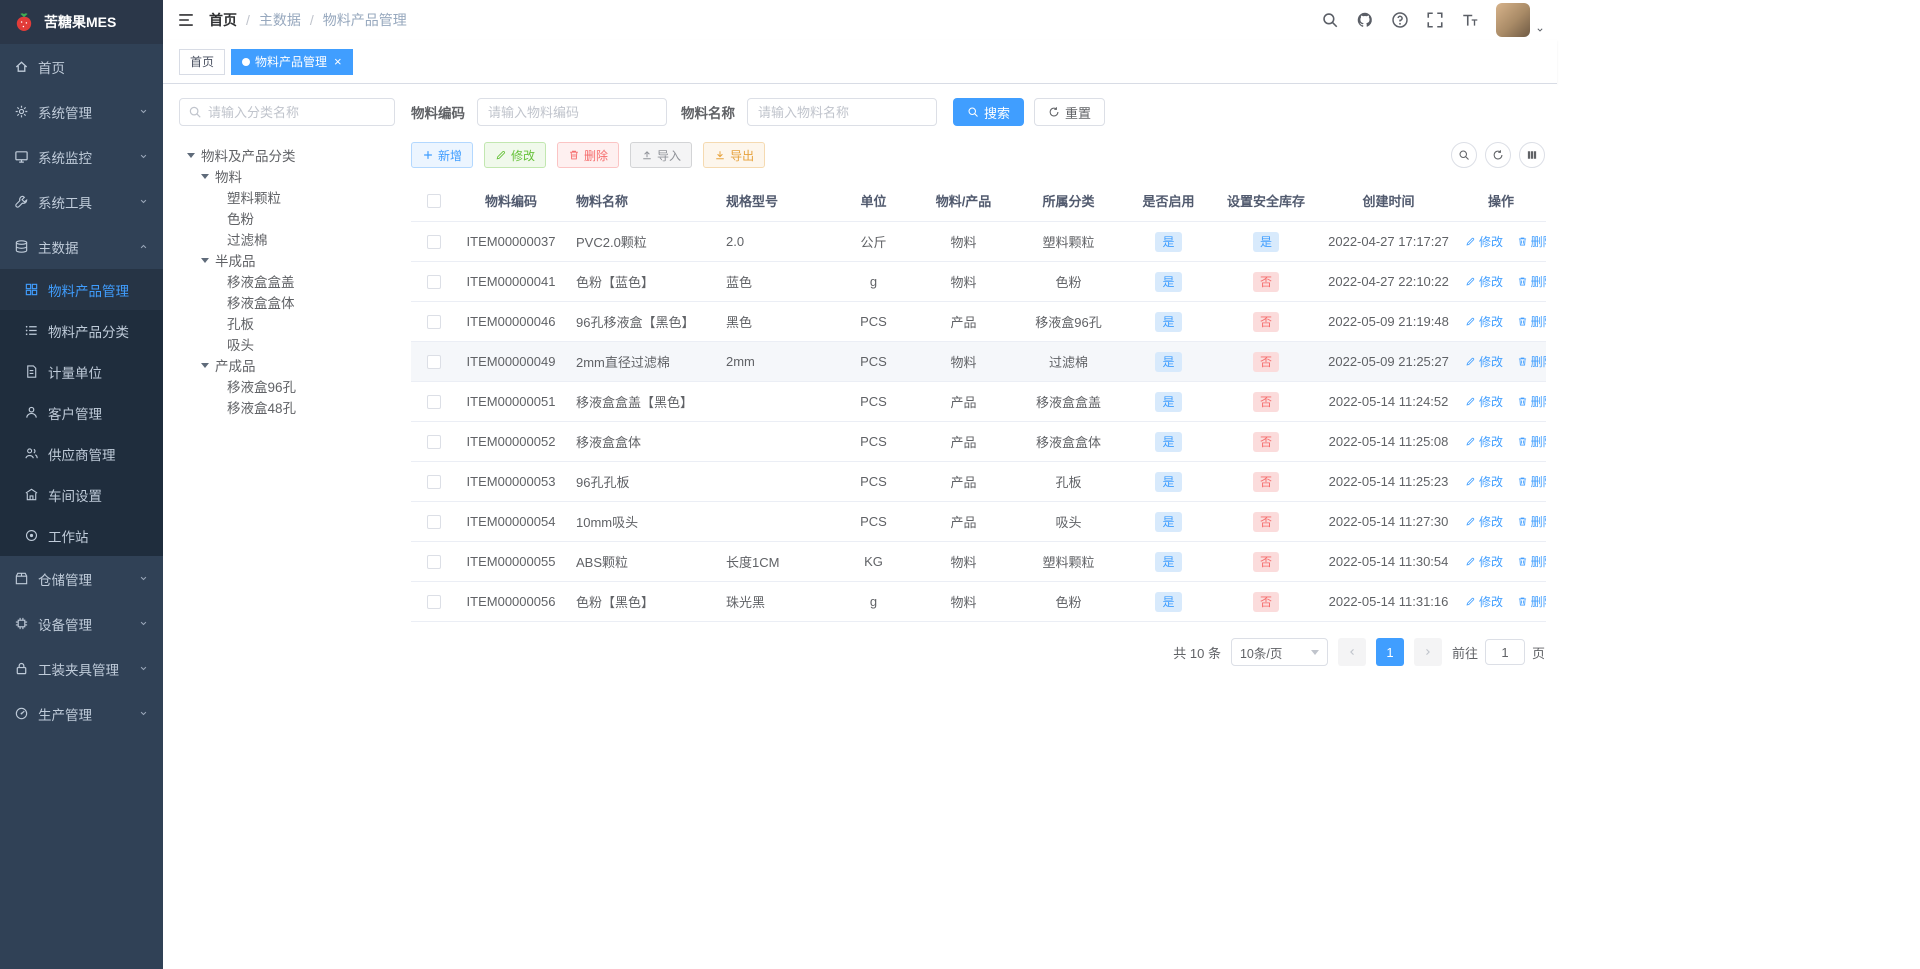 The width and height of the screenshot is (1920, 969). Describe the element at coordinates (292, 61) in the screenshot. I see `tab-material-product-management: 物料产品管理` at that location.